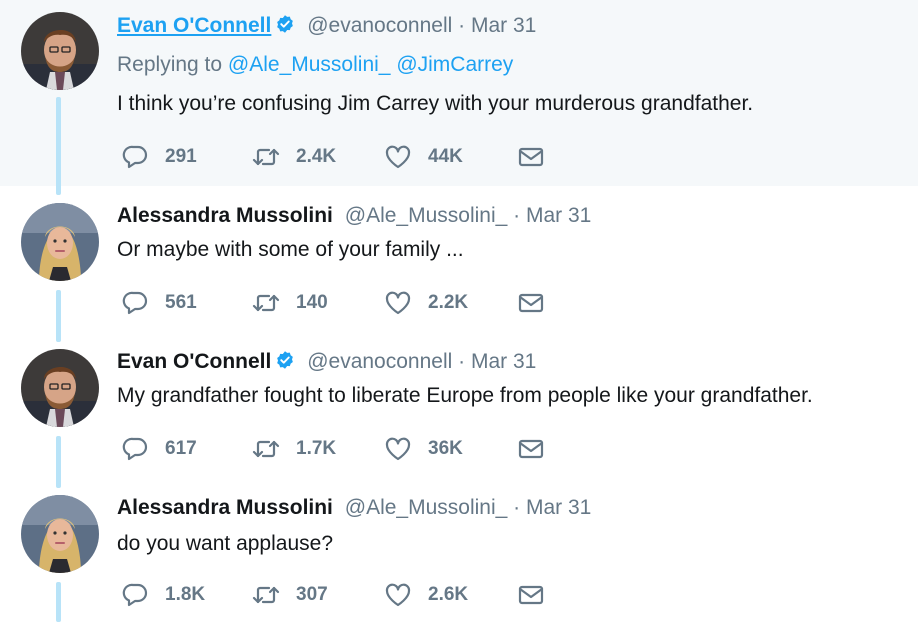 This screenshot has width=918, height=622. Describe the element at coordinates (181, 448) in the screenshot. I see `reply-count: 617` at that location.